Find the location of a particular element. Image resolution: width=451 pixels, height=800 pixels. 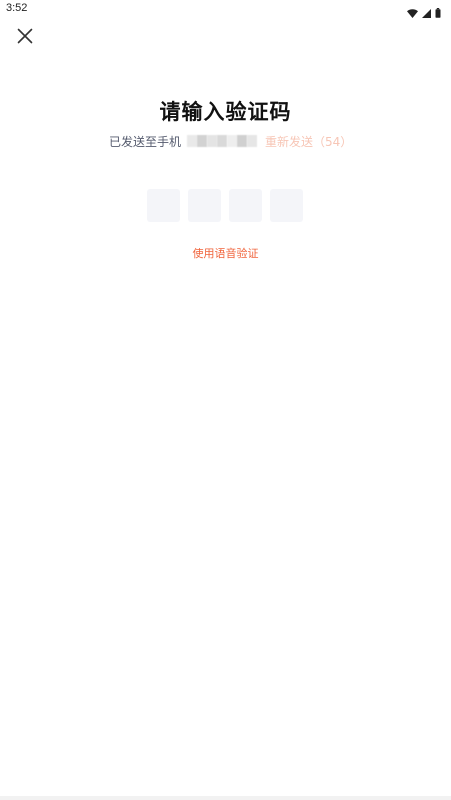

close-icon is located at coordinates (25, 38).